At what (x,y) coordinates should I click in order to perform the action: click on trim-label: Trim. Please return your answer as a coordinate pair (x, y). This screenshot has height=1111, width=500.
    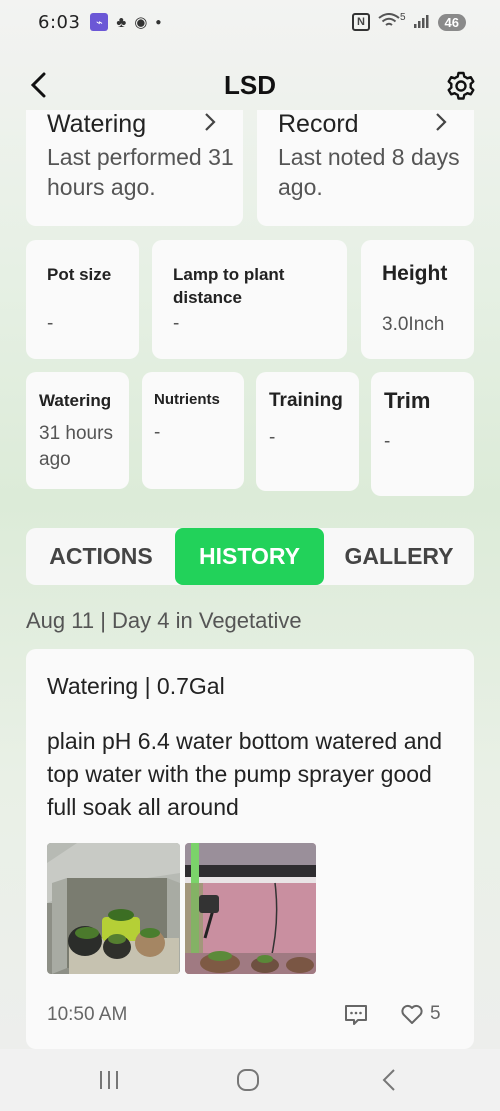
    Looking at the image, I should click on (407, 400).